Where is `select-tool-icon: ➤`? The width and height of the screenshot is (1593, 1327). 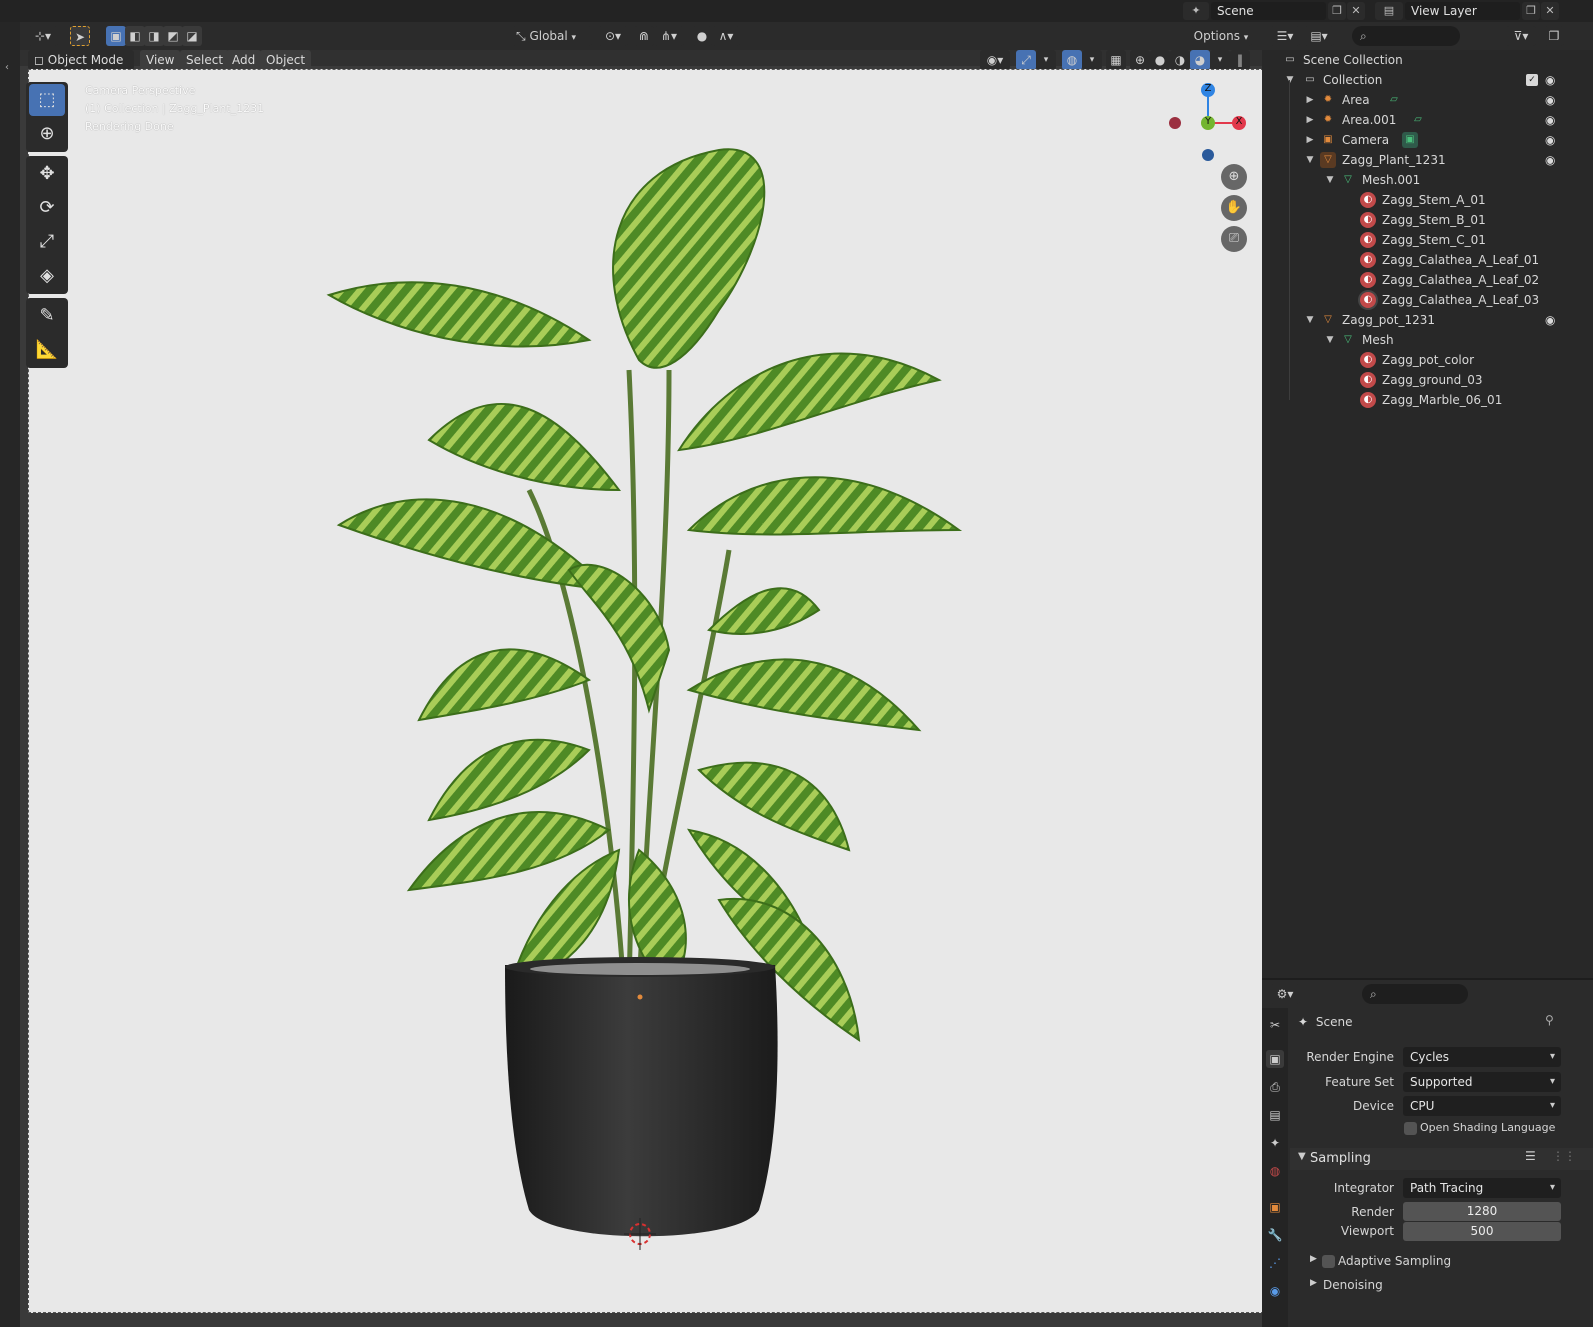 select-tool-icon: ➤ is located at coordinates (80, 36).